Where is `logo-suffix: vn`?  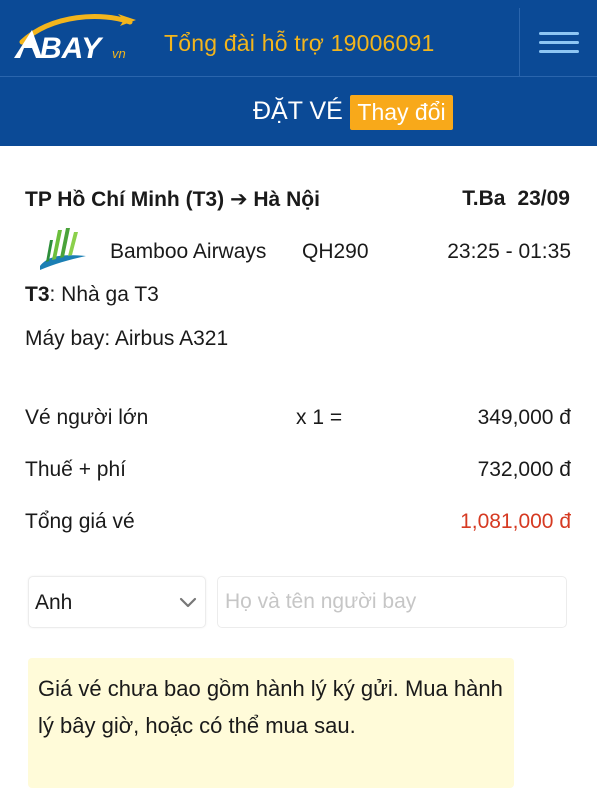
logo-suffix: vn is located at coordinates (119, 53).